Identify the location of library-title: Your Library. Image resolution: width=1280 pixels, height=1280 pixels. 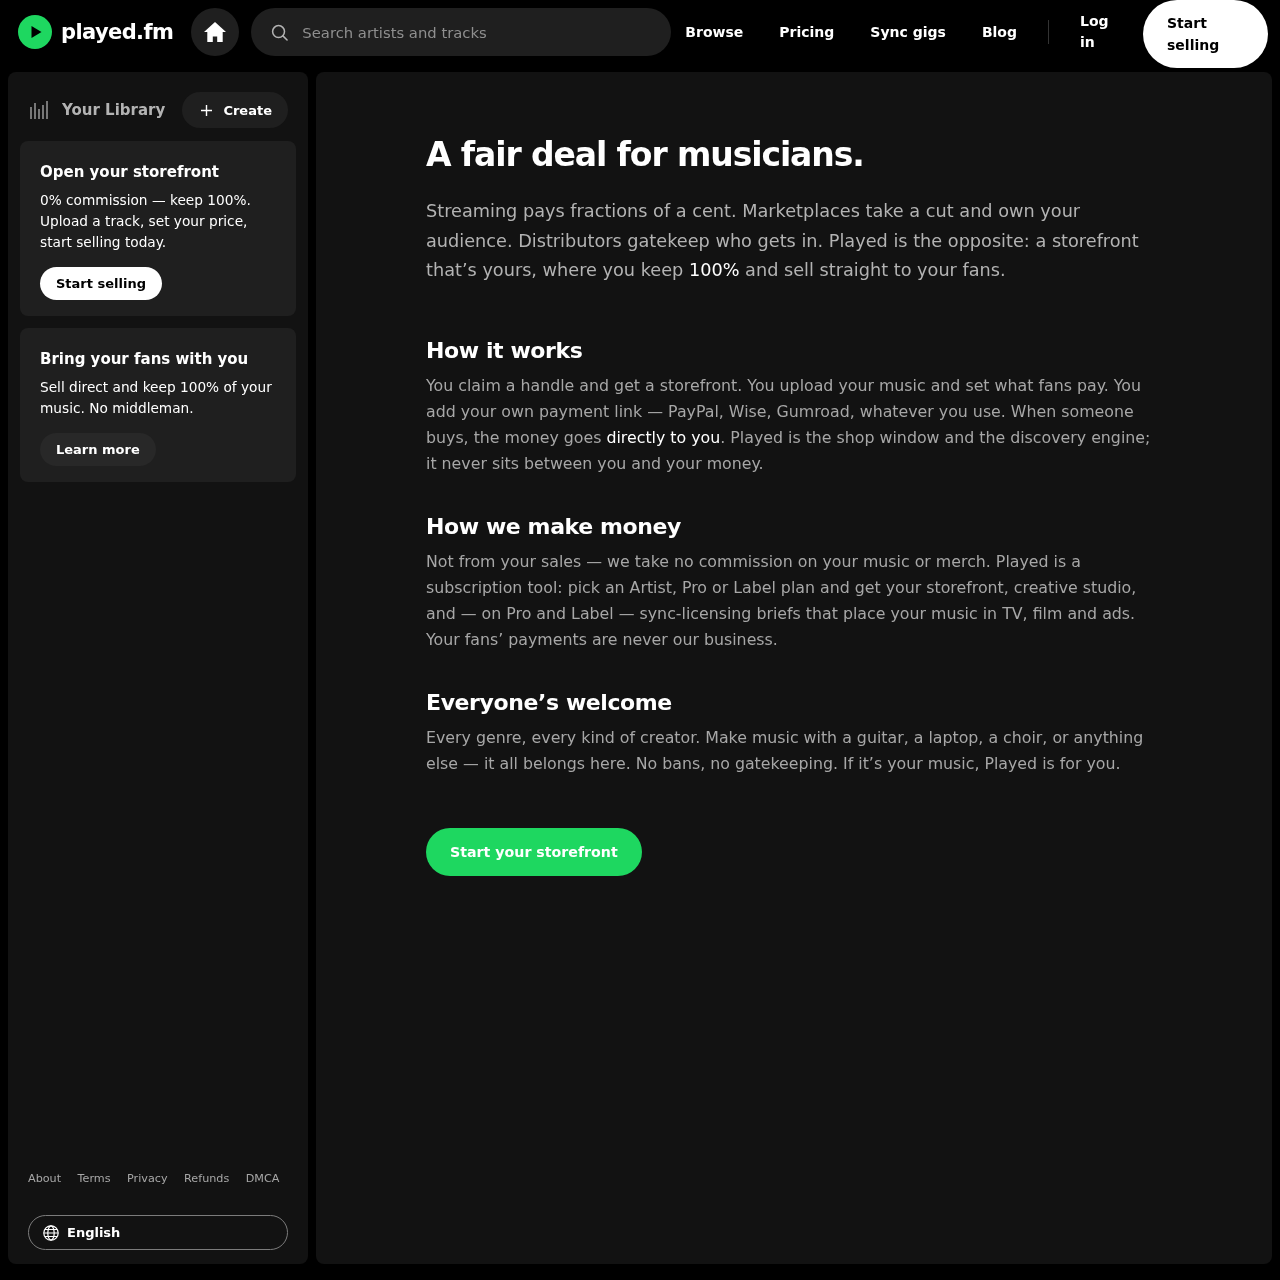
(114, 110).